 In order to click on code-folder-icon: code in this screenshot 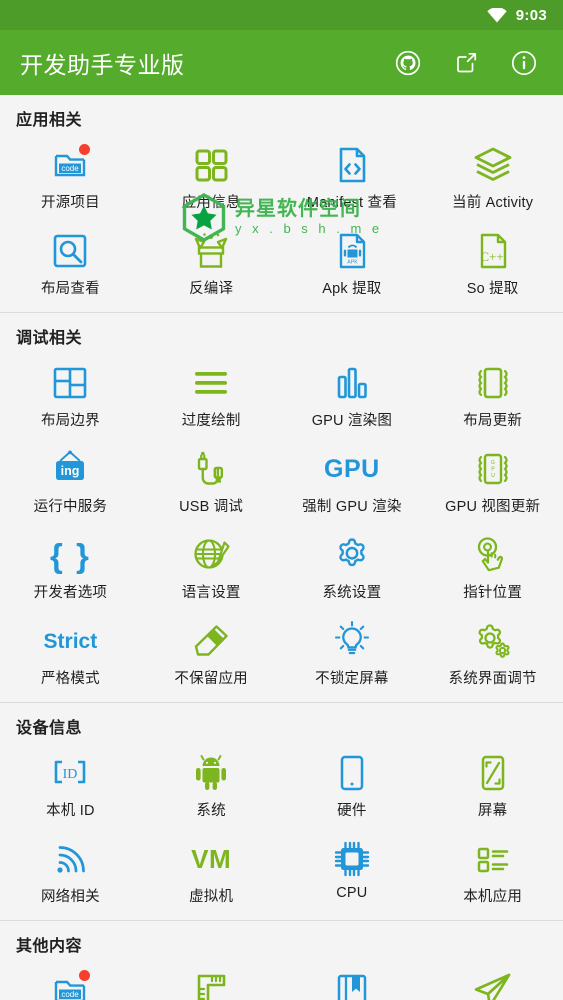, I will do `click(70, 984)`.